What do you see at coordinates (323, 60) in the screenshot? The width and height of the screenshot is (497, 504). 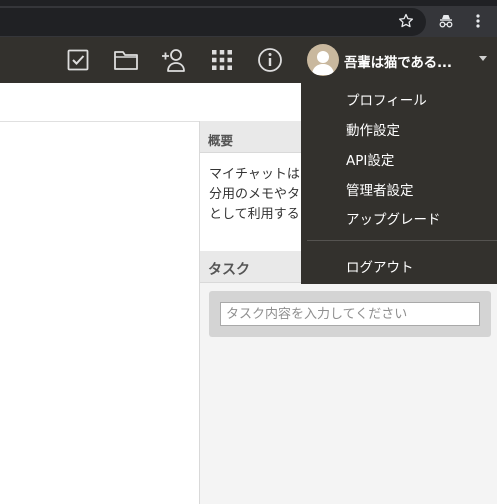 I see `avatar` at bounding box center [323, 60].